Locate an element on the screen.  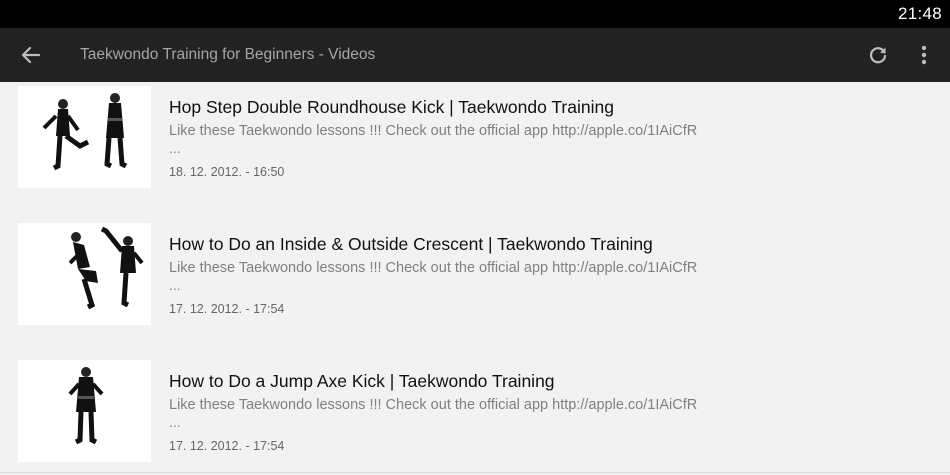
back-button is located at coordinates (31, 55).